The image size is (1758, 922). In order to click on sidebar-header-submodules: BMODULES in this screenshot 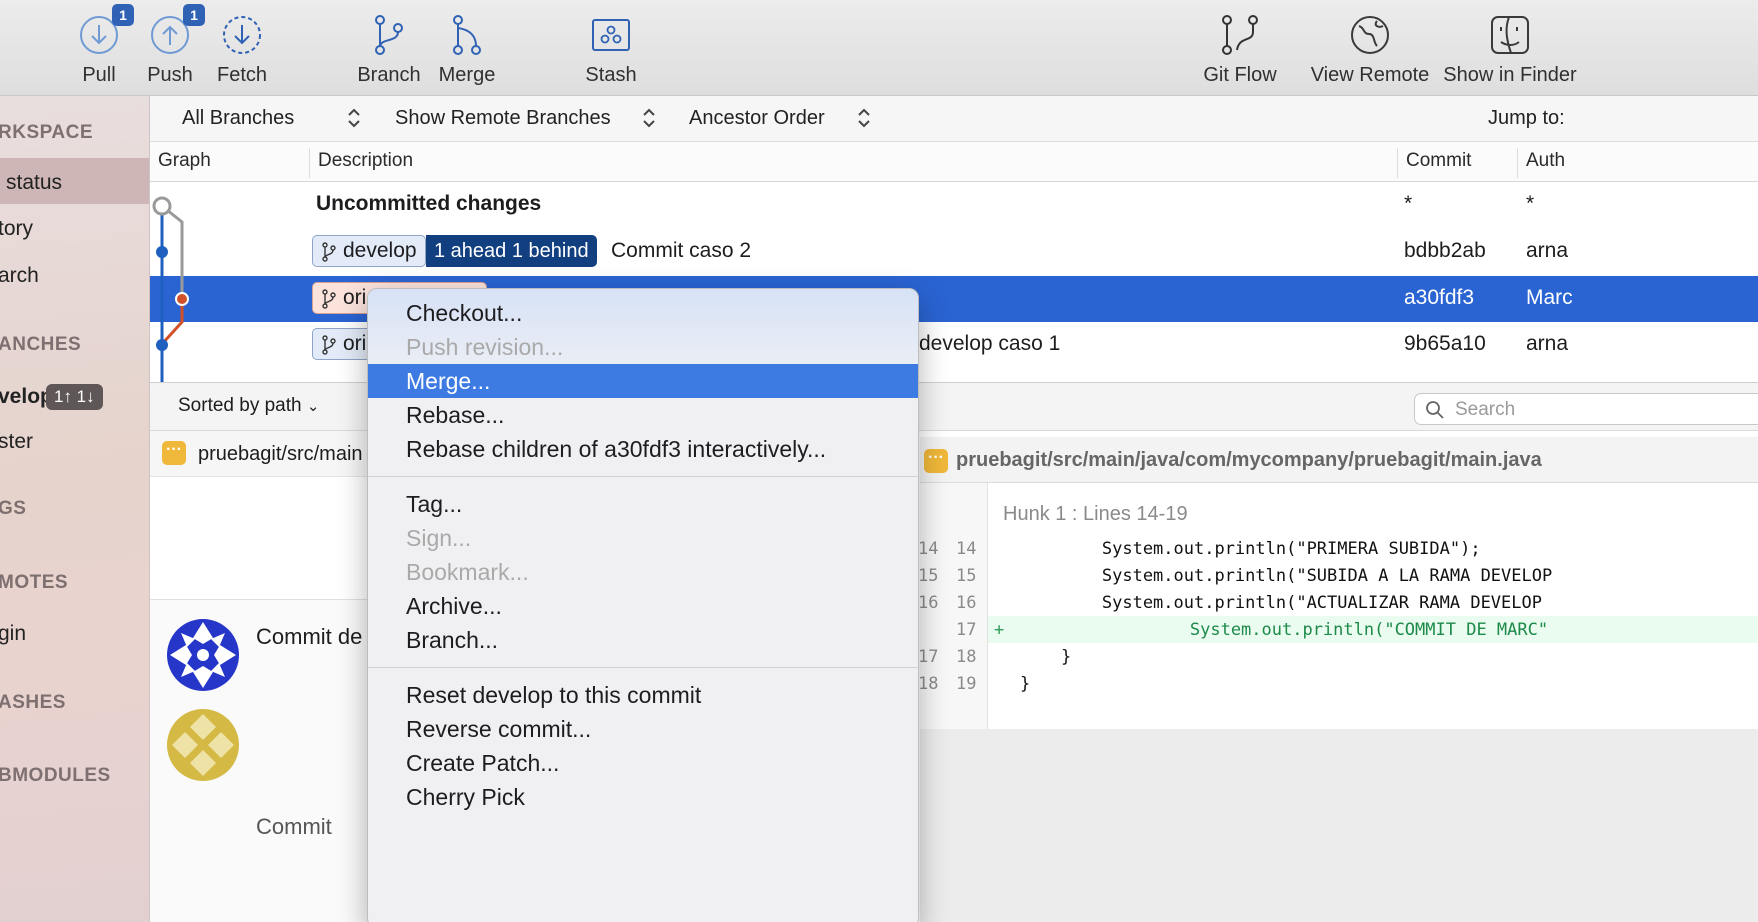, I will do `click(55, 775)`.